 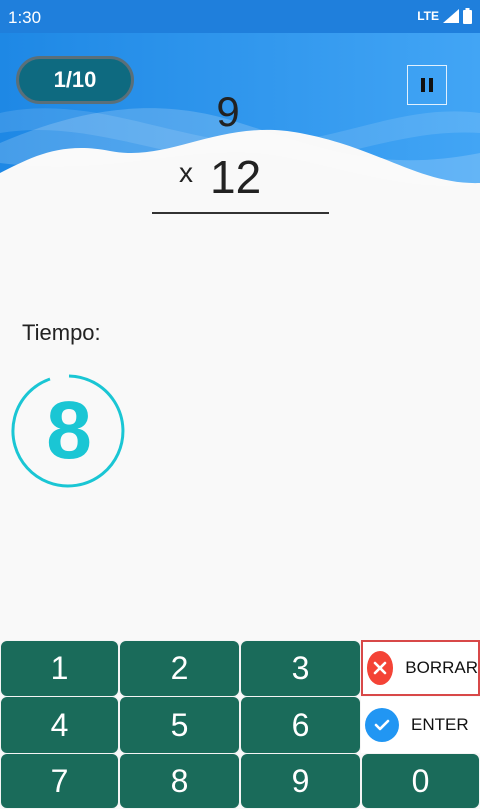 What do you see at coordinates (179, 725) in the screenshot?
I see `key-5: 5` at bounding box center [179, 725].